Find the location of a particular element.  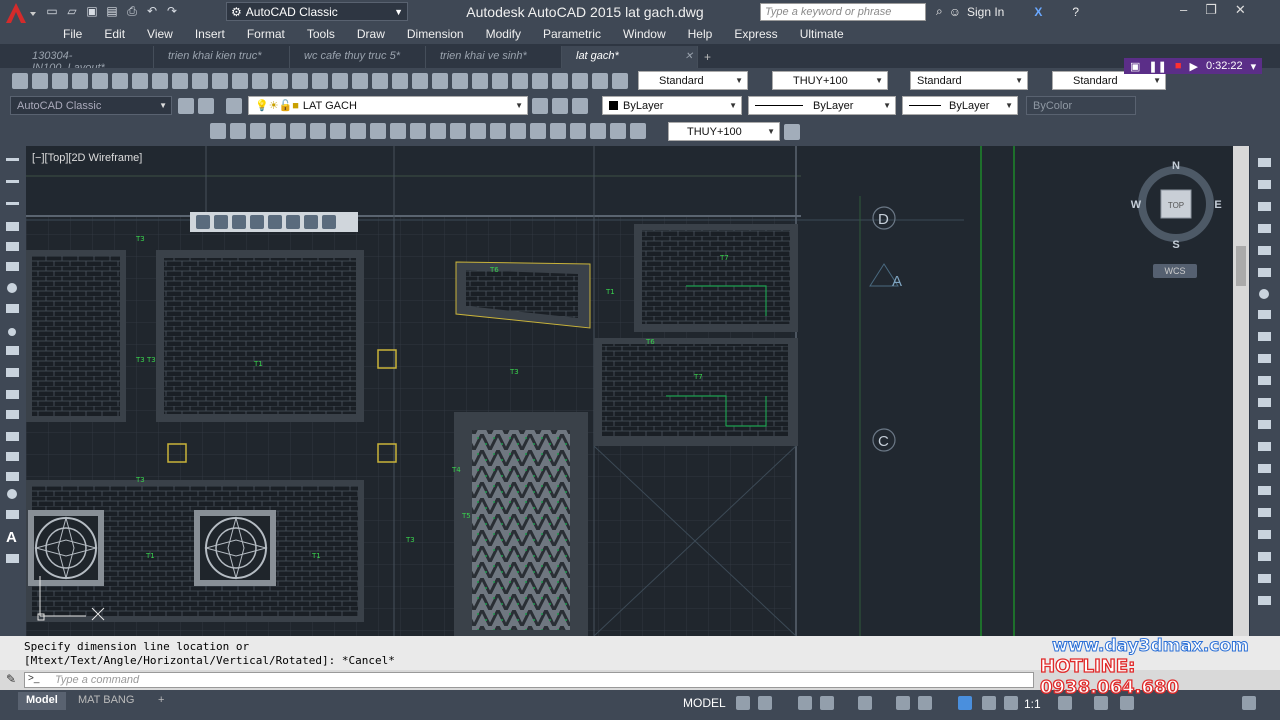

plus-icon is located at coordinates (1101, 703).